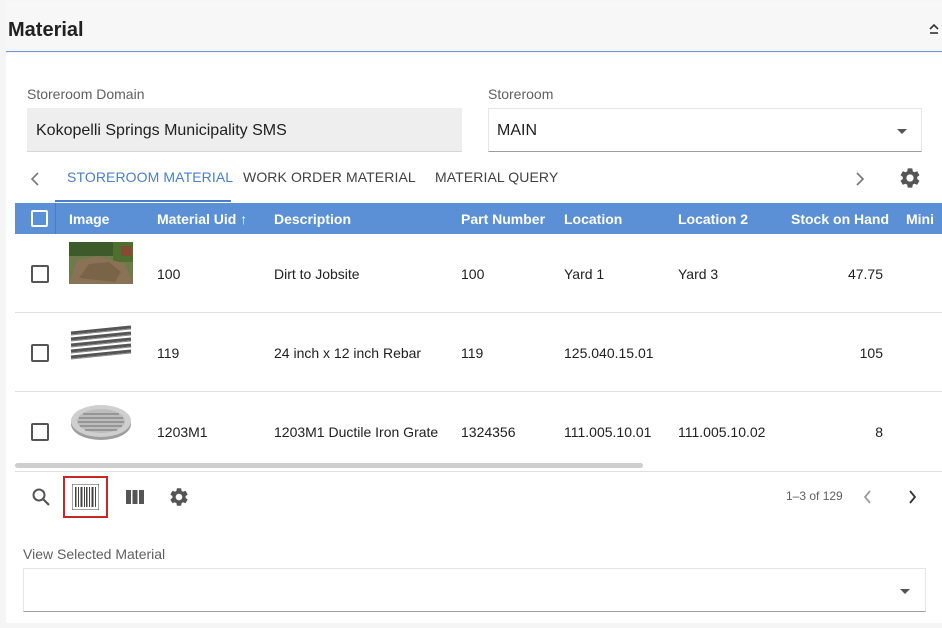 This screenshot has height=628, width=942. Describe the element at coordinates (182, 432) in the screenshot. I see `cell-material-uid: 1203M1` at that location.